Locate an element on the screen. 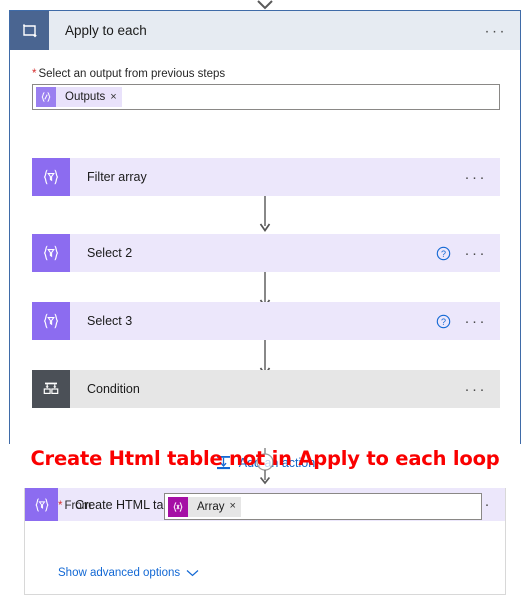  loop-icon is located at coordinates (29, 30).